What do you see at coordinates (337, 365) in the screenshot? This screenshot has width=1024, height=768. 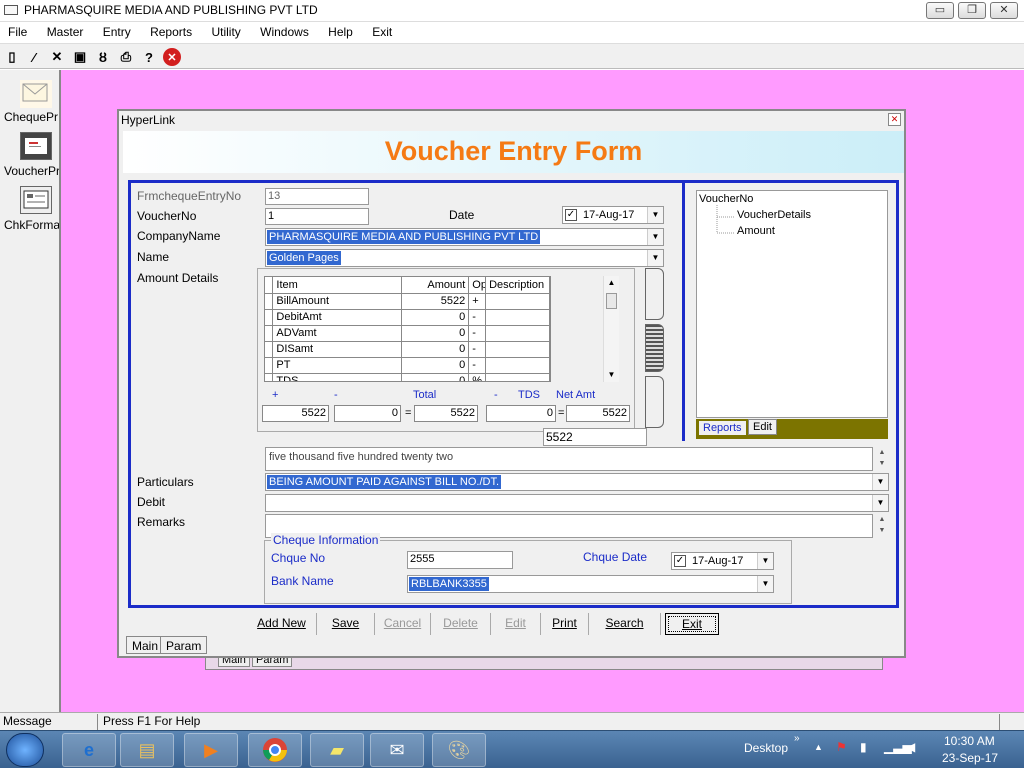 I see `grid-cell-item: PT` at bounding box center [337, 365].